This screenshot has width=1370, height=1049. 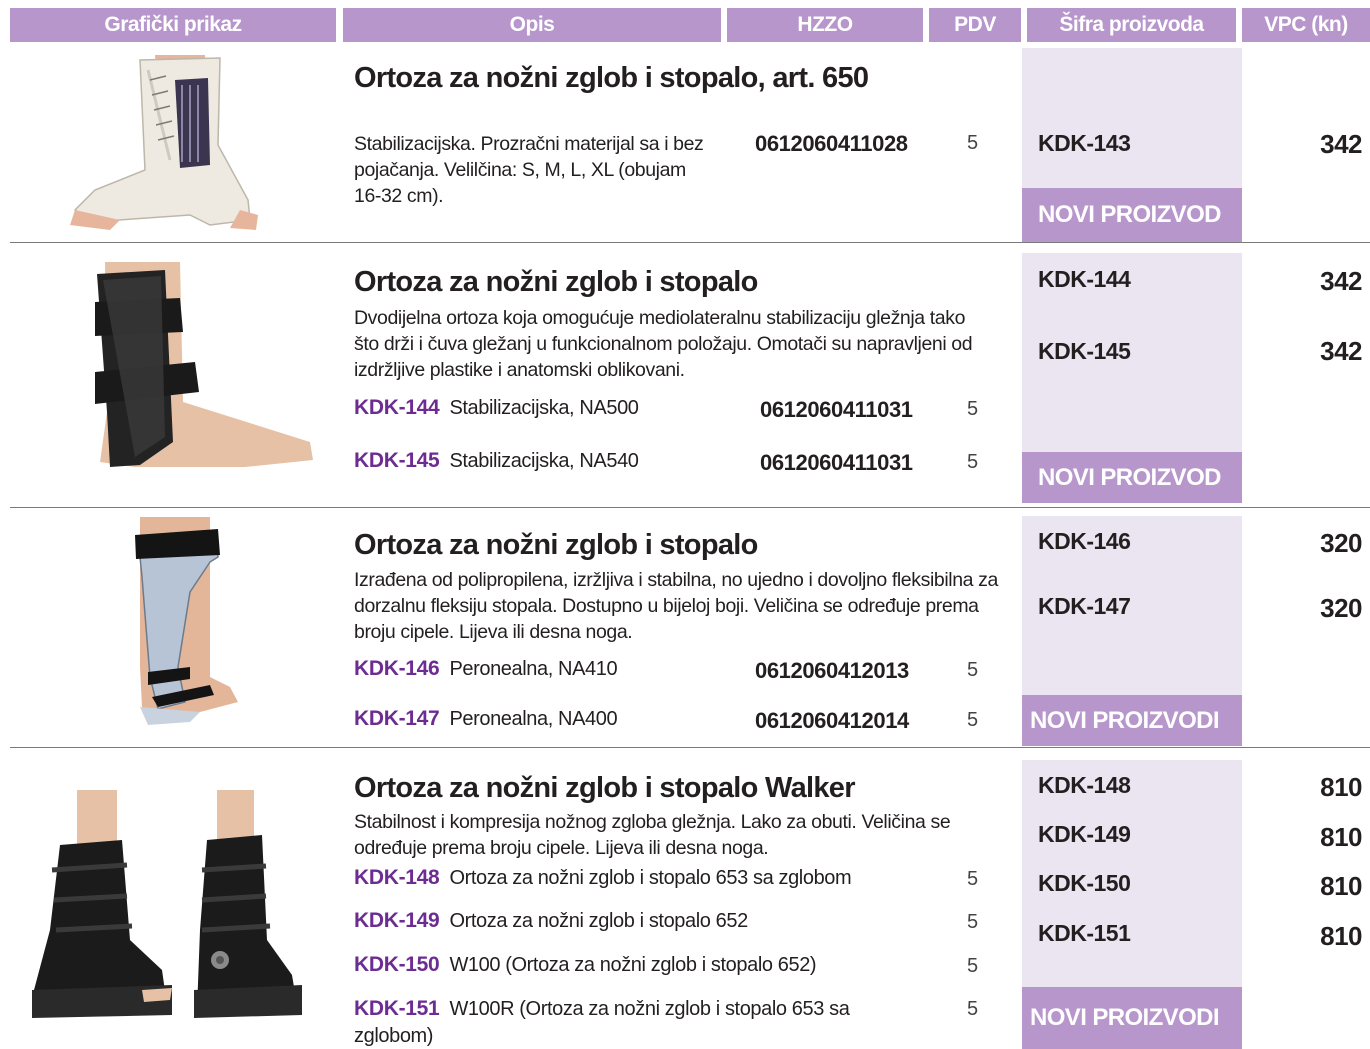 What do you see at coordinates (397, 718) in the screenshot?
I see `variant-code: KDK-147` at bounding box center [397, 718].